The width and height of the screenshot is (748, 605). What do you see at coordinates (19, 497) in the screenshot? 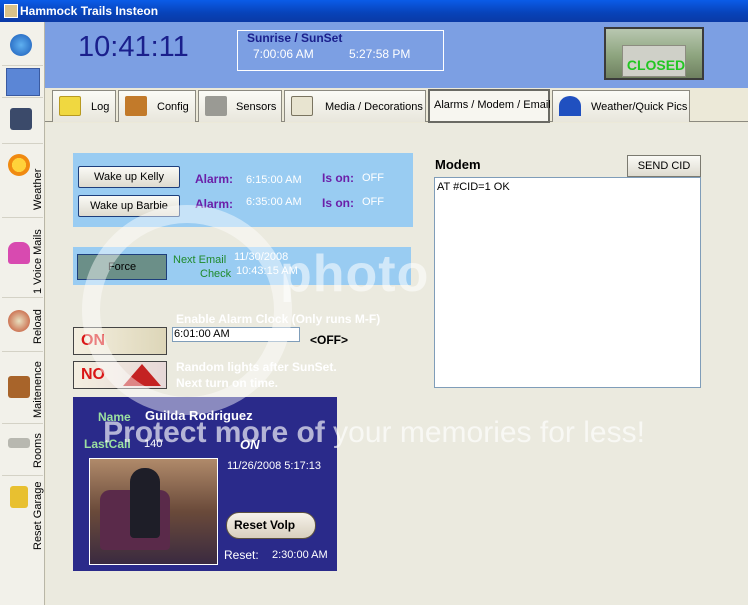
I see `lock-icon` at bounding box center [19, 497].